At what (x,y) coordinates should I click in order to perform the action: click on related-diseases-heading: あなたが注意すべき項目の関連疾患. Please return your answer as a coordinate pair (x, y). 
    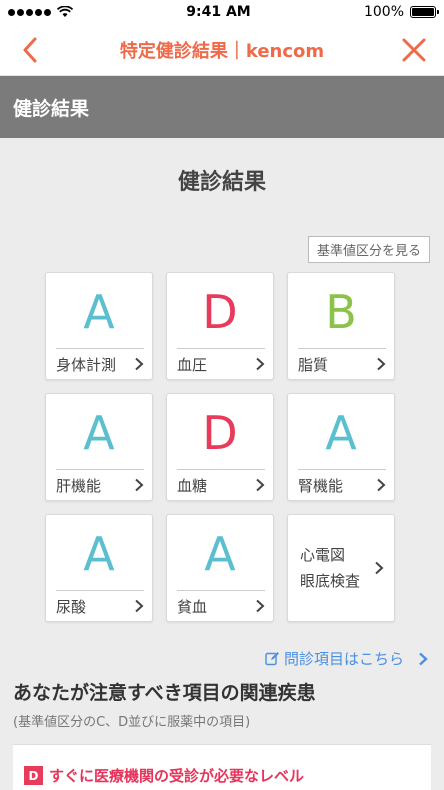
    Looking at the image, I should click on (164, 693).